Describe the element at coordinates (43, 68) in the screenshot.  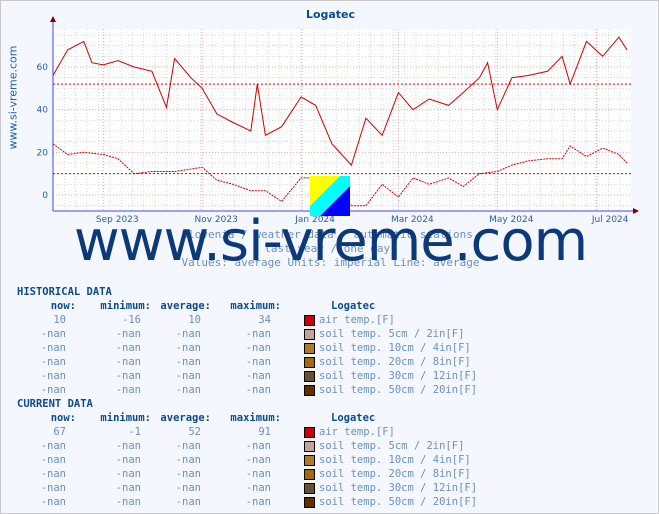
I see `y-tick-label: 60` at that location.